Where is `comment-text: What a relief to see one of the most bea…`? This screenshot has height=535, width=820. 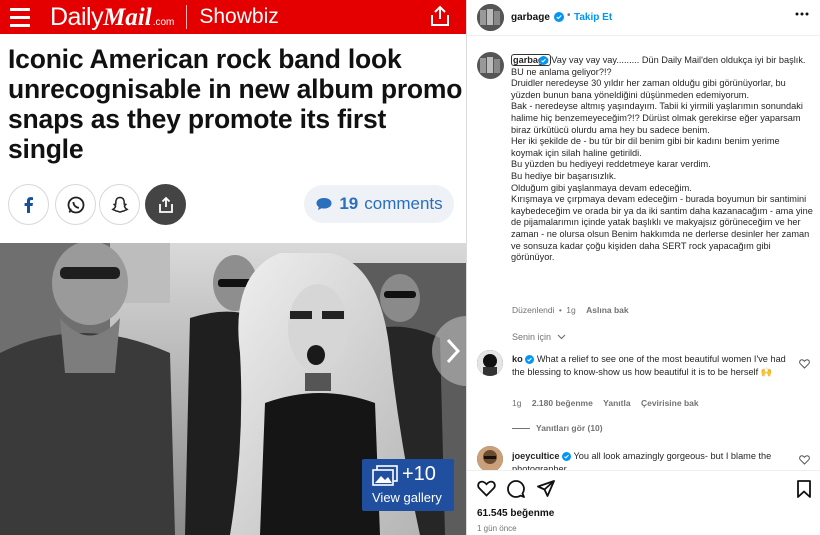 comment-text: What a relief to see one of the most bea… is located at coordinates (649, 365).